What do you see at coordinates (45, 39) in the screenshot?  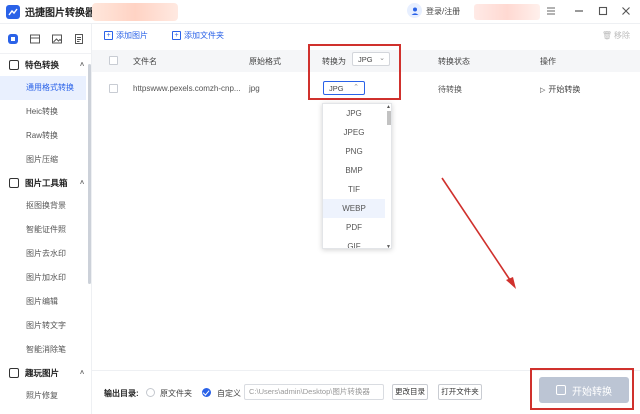 I see `sidebar-toolbar` at bounding box center [45, 39].